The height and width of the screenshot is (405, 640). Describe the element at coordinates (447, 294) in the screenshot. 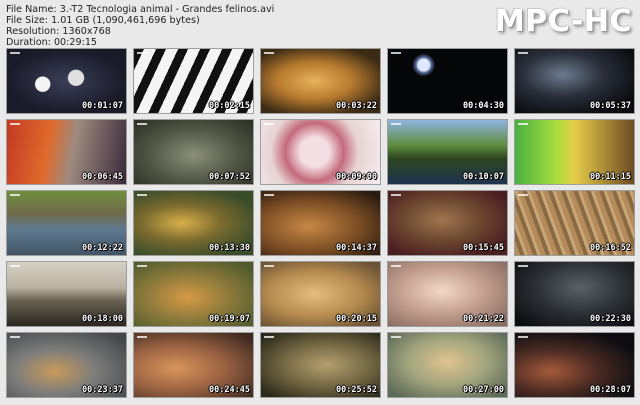

I see `thumbnail: 00:21:22` at that location.